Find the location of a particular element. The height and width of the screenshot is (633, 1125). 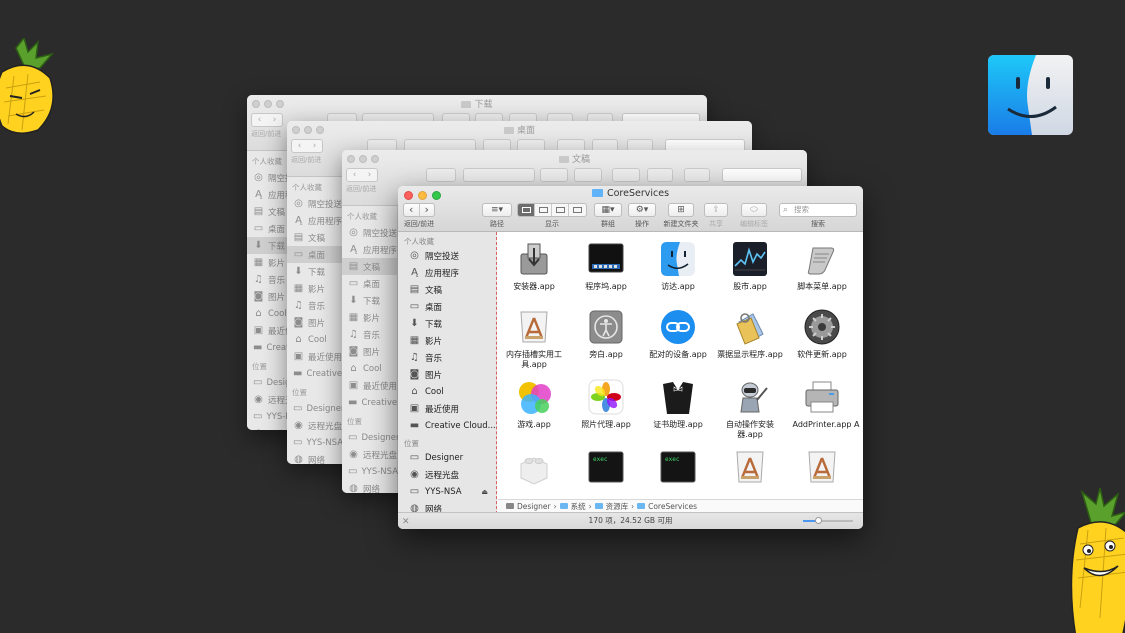

sidebar-item-designer: ▭ Designer is located at coordinates (447, 457).